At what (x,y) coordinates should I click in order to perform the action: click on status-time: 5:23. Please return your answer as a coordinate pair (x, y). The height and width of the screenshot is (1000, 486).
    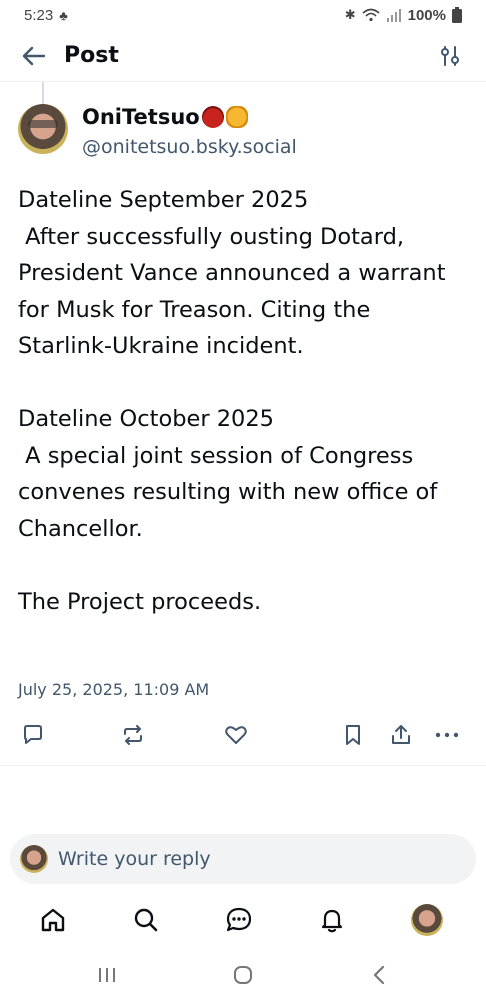
    Looking at the image, I should click on (39, 15).